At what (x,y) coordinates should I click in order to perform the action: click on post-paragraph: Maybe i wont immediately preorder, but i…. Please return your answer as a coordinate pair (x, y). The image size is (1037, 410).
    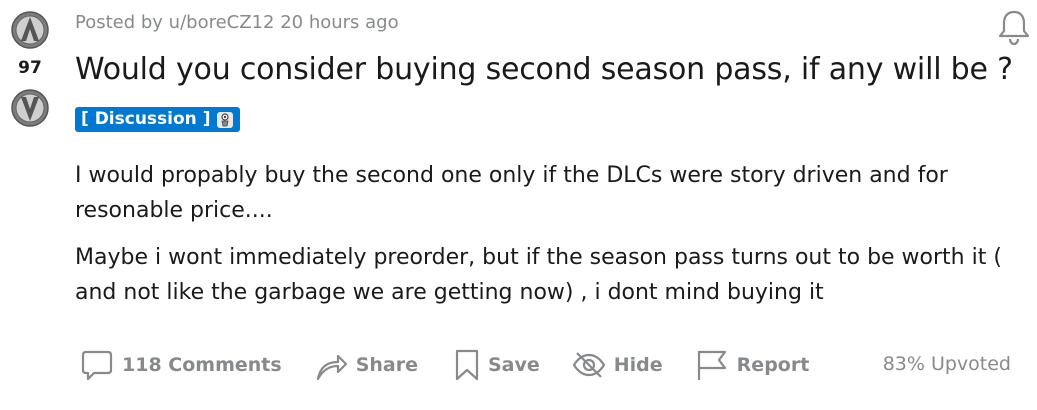
    Looking at the image, I should click on (538, 275).